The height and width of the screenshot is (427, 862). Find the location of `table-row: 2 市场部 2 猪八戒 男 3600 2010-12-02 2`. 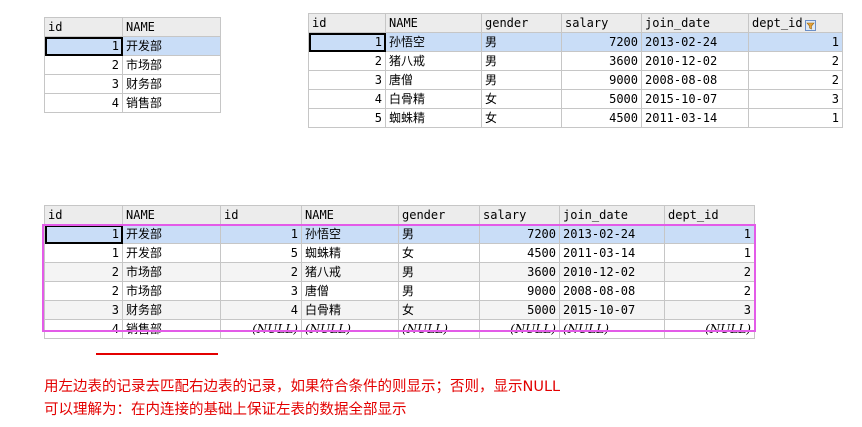

table-row: 2 市场部 2 猪八戒 男 3600 2010-12-02 2 is located at coordinates (399, 272).